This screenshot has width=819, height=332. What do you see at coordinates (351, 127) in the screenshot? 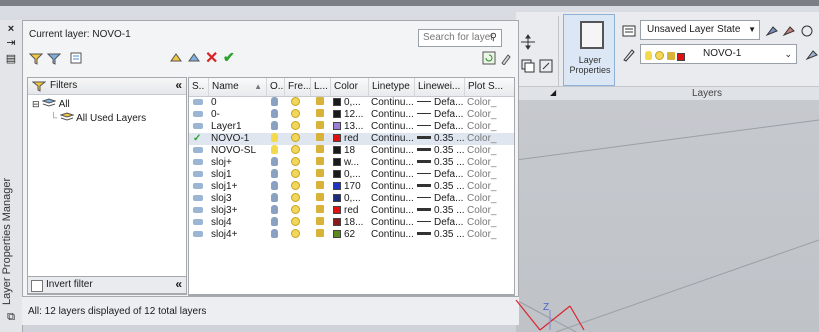
I see `layer-row: Layer1 13... Continu... Defa... Color_` at bounding box center [351, 127].